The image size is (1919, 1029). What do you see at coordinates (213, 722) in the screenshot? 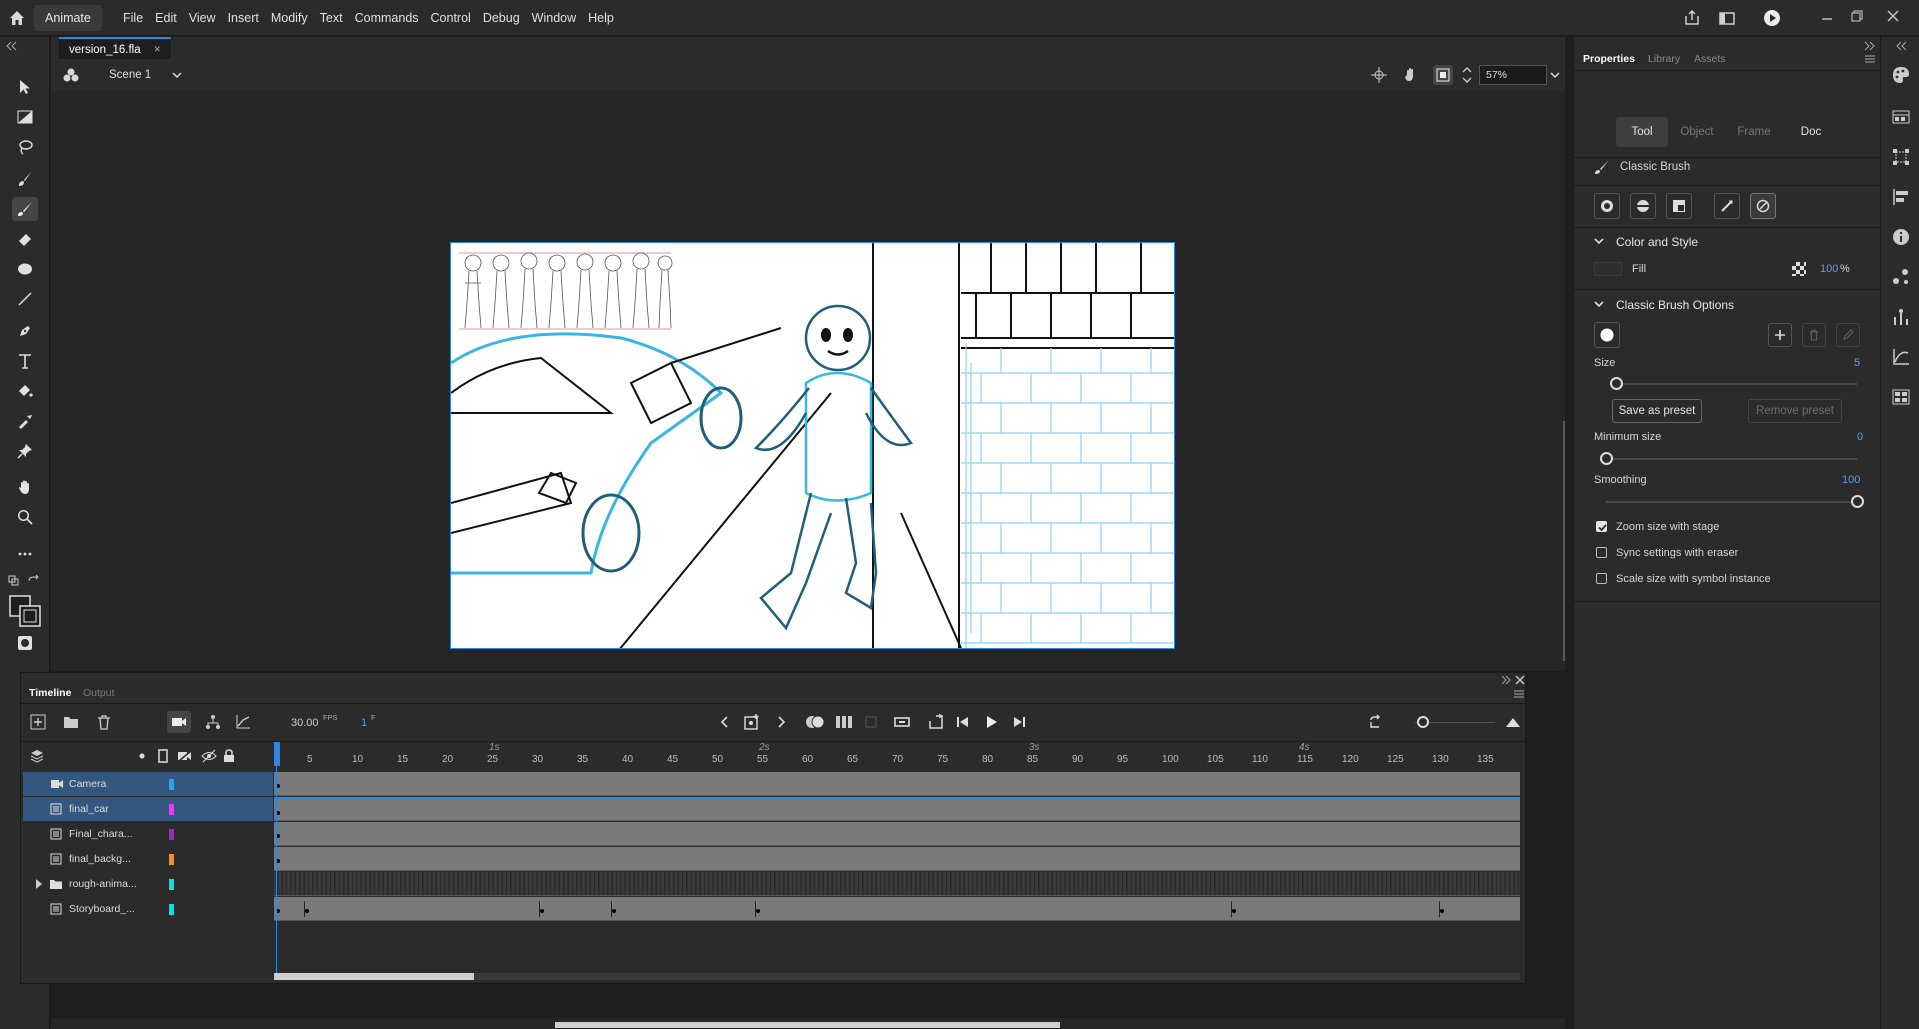
I see `layer-parenting-icon` at bounding box center [213, 722].